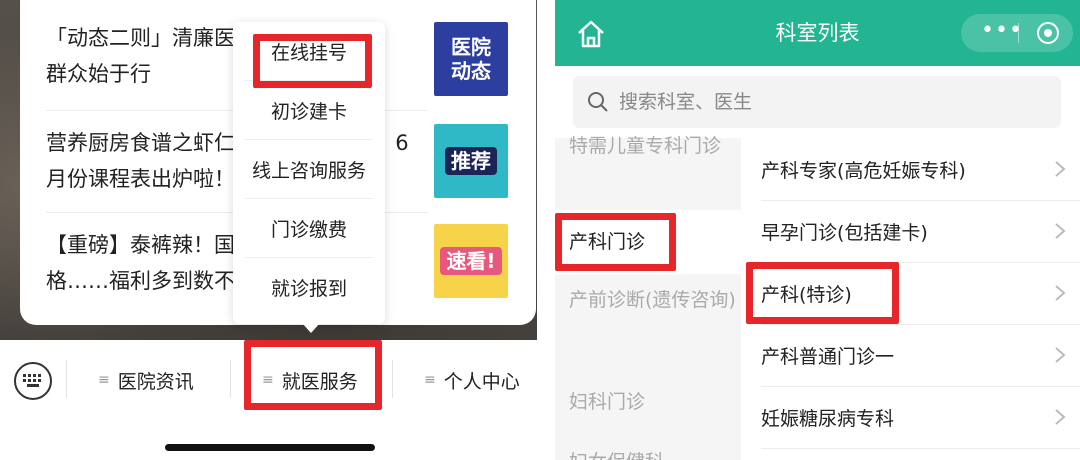 The height and width of the screenshot is (460, 1080). What do you see at coordinates (33, 381) in the screenshot?
I see `keyboard-icon` at bounding box center [33, 381].